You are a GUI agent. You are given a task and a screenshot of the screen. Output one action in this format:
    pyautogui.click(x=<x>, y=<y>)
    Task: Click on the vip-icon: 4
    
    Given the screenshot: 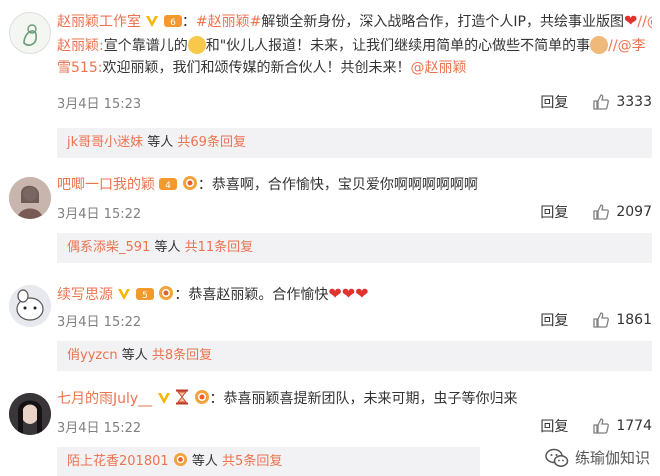 What is the action you would take?
    pyautogui.click(x=168, y=187)
    